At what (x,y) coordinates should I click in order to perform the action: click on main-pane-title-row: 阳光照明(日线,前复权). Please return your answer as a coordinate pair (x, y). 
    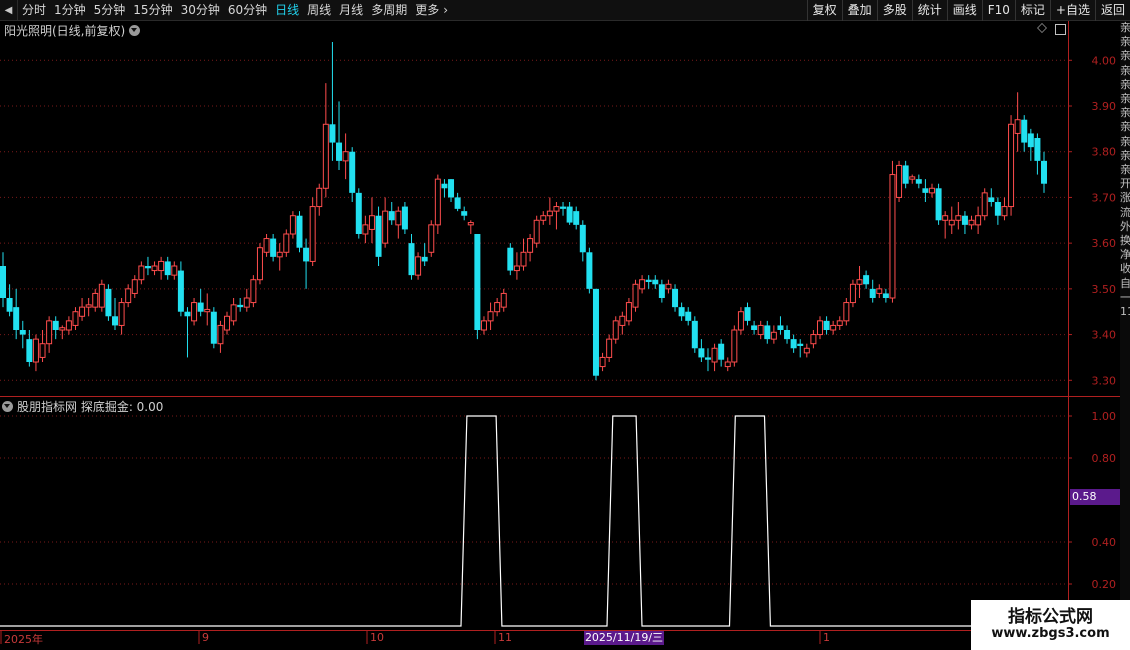
    Looking at the image, I should click on (72, 30).